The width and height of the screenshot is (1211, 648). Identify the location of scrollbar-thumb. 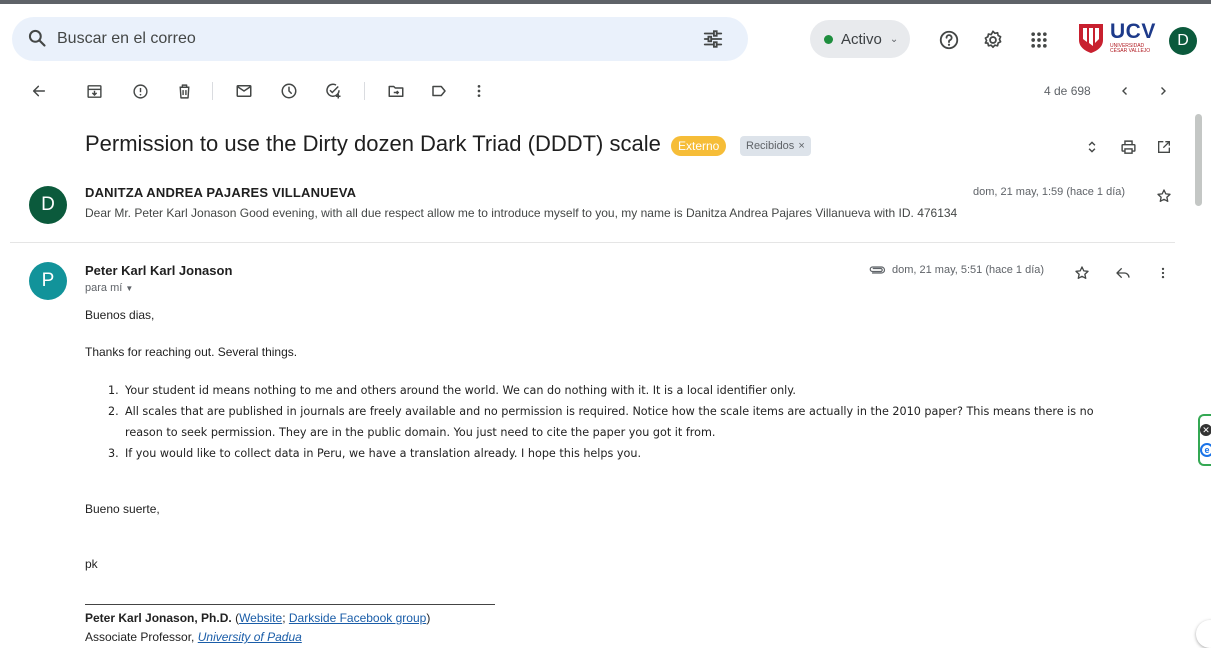
(1198, 160).